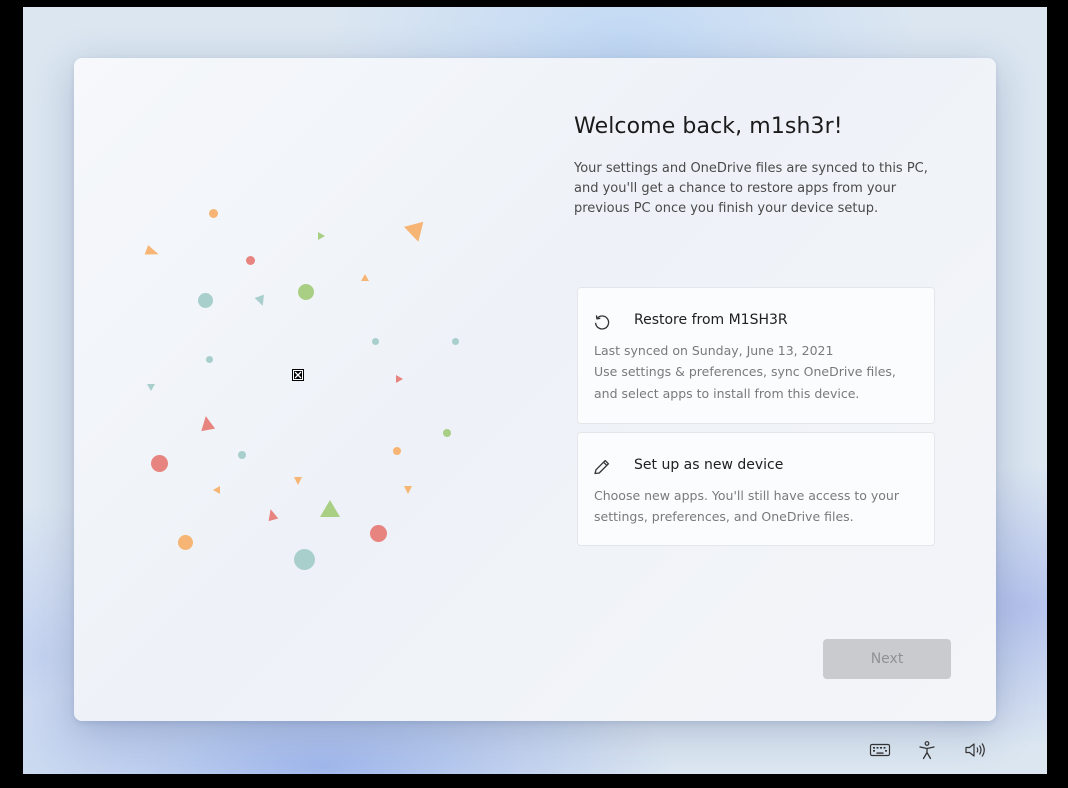 The image size is (1068, 788). I want to click on page-title: Welcome back, m1sh3r!, so click(708, 126).